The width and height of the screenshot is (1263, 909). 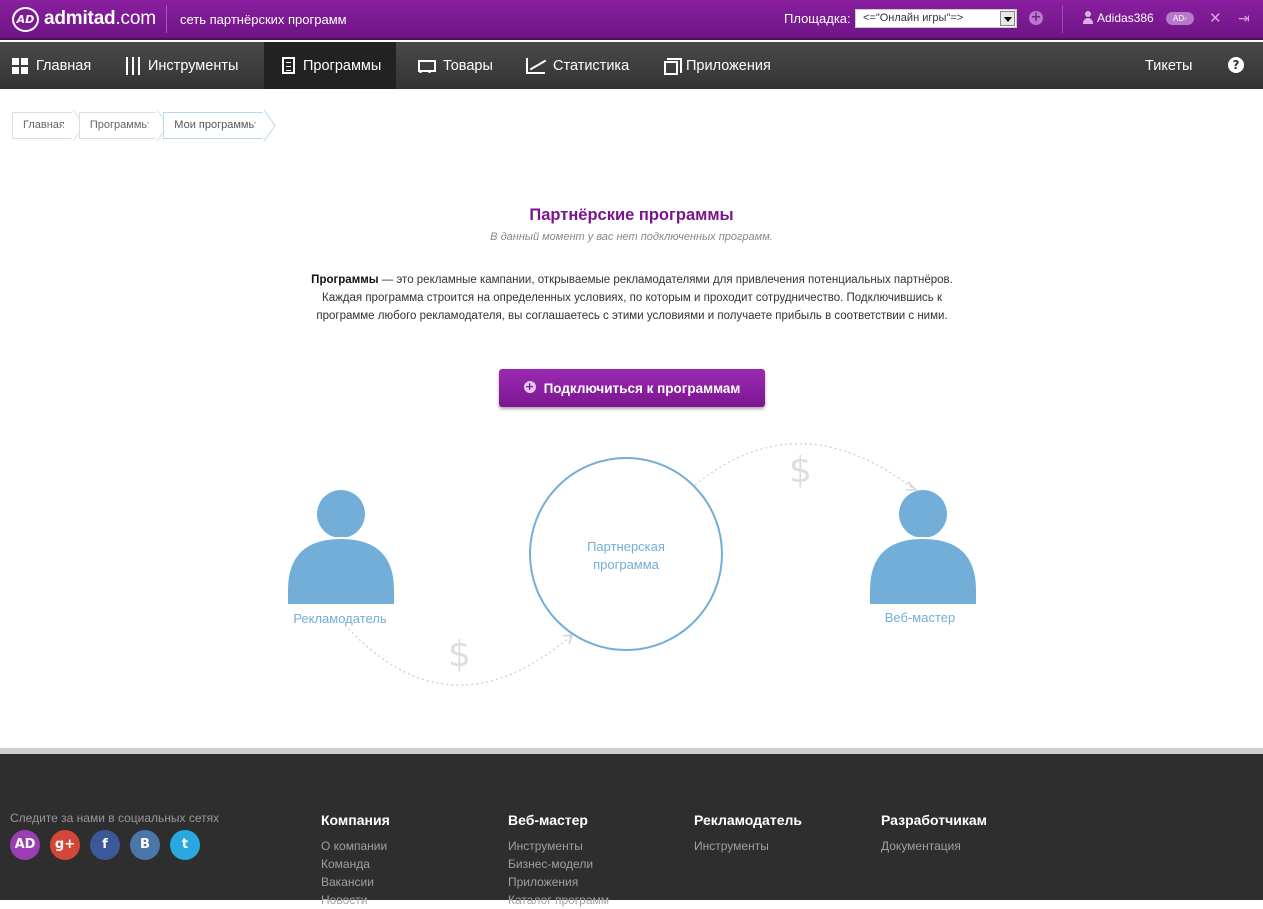 What do you see at coordinates (355, 882) in the screenshot?
I see `footer-link: Вакансии` at bounding box center [355, 882].